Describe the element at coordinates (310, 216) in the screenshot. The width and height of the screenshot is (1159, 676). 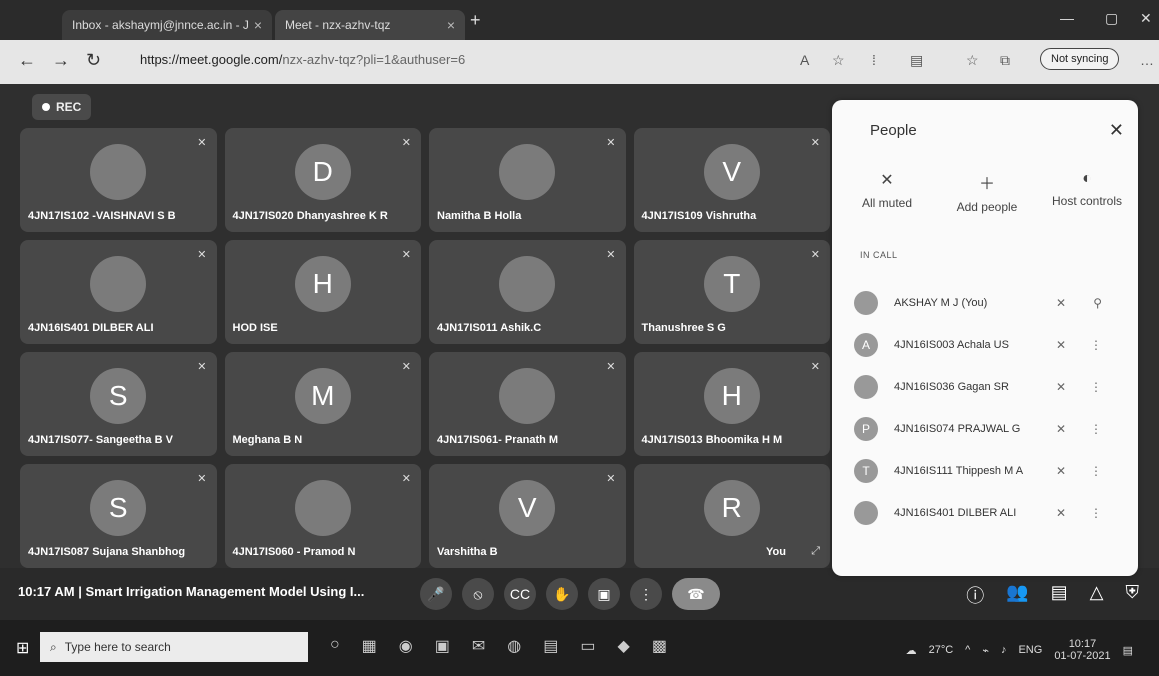
I see `participant-name: 4JN17IS020 Dhanyashree K R` at that location.